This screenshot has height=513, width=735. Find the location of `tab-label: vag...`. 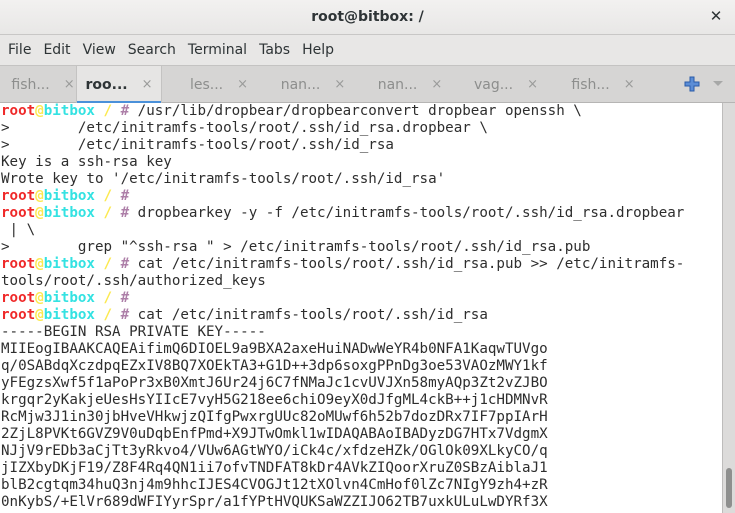

tab-label: vag... is located at coordinates (493, 84).